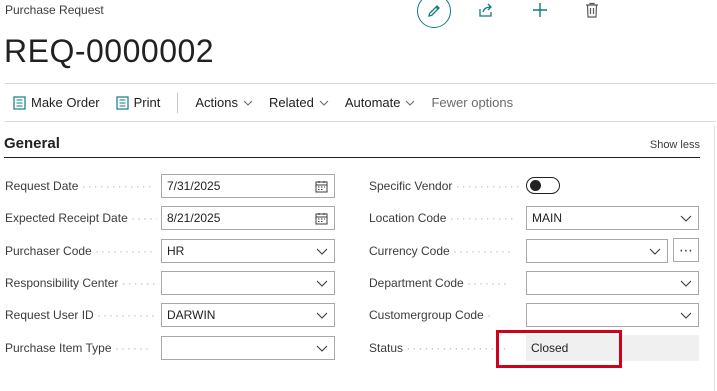  Describe the element at coordinates (78, 348) in the screenshot. I see `purchase-item-type-label: Purchase Item Type ······` at that location.